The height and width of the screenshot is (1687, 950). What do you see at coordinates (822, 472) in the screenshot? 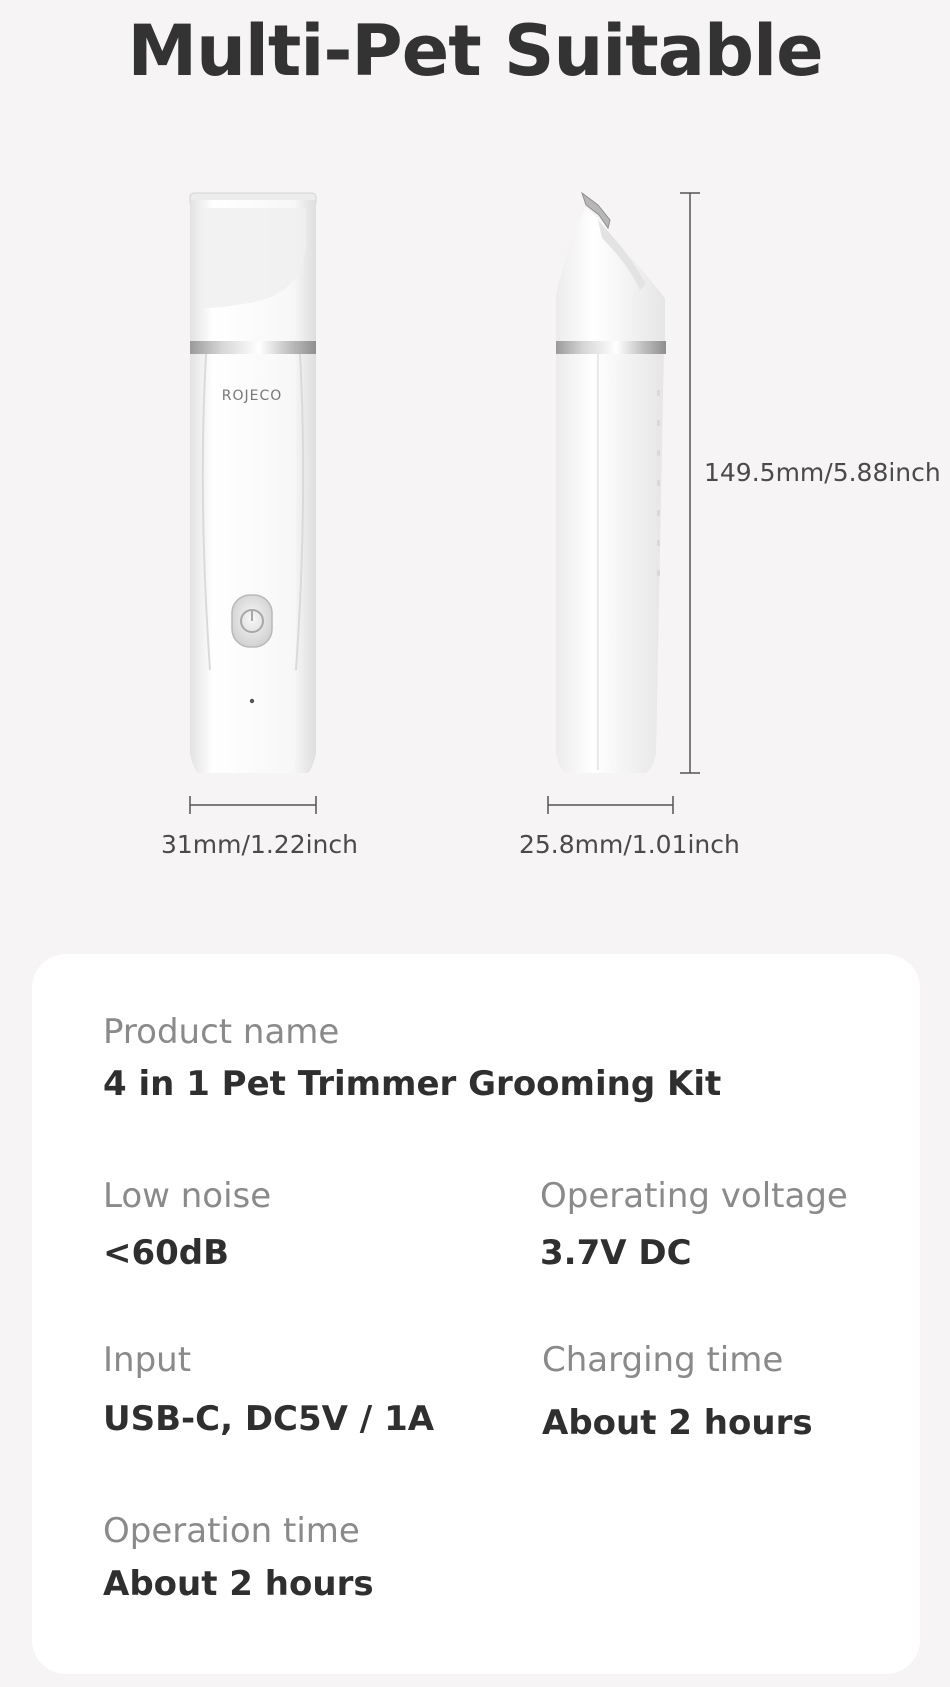
I see `height-dimension-label: 149.5mm/5.88inch` at bounding box center [822, 472].